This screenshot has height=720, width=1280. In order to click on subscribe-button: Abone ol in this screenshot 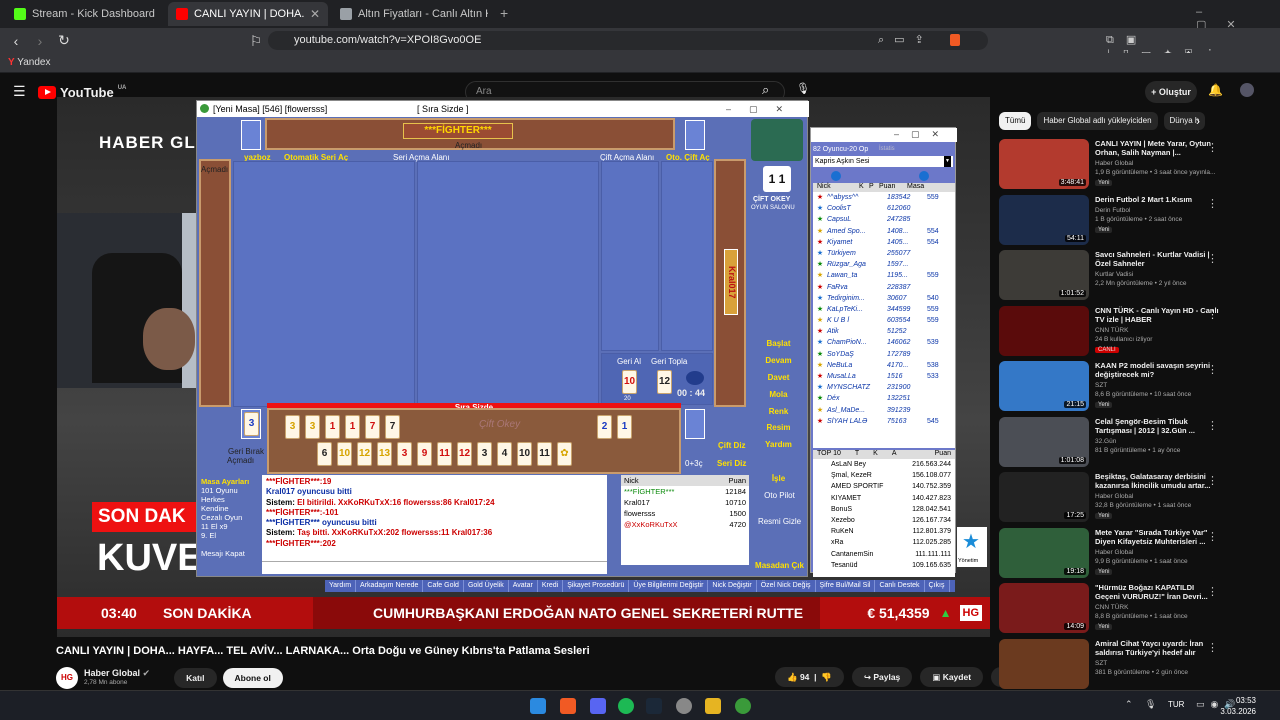, I will do `click(252, 678)`.